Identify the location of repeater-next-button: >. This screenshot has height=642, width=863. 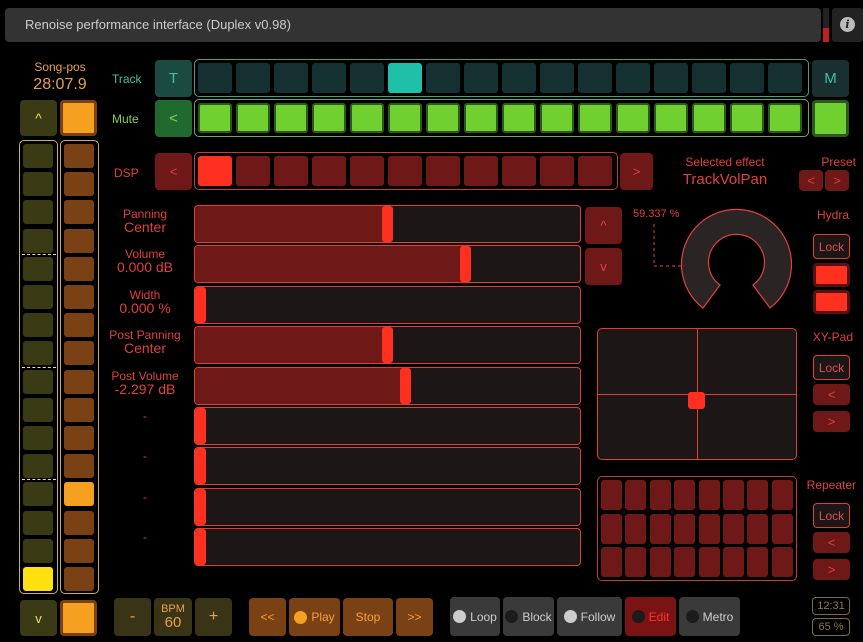
(831, 569).